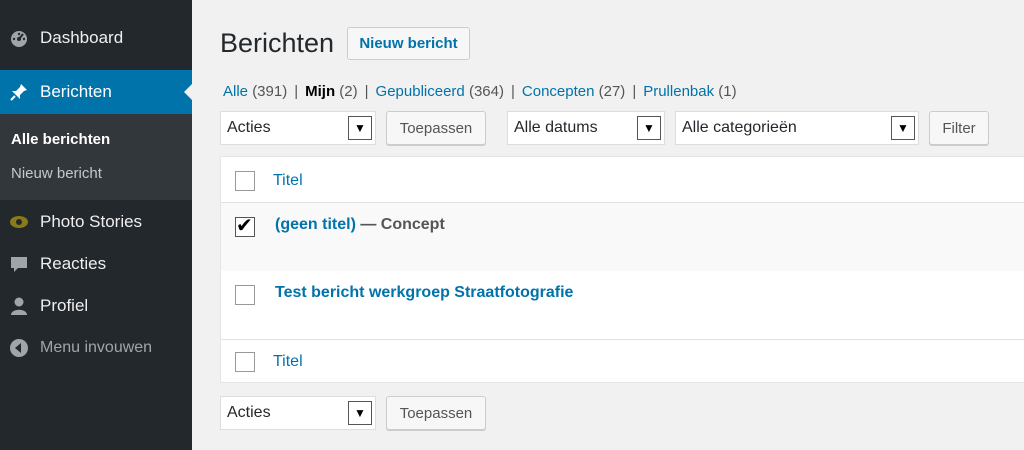  Describe the element at coordinates (19, 264) in the screenshot. I see `comment-icon` at that location.